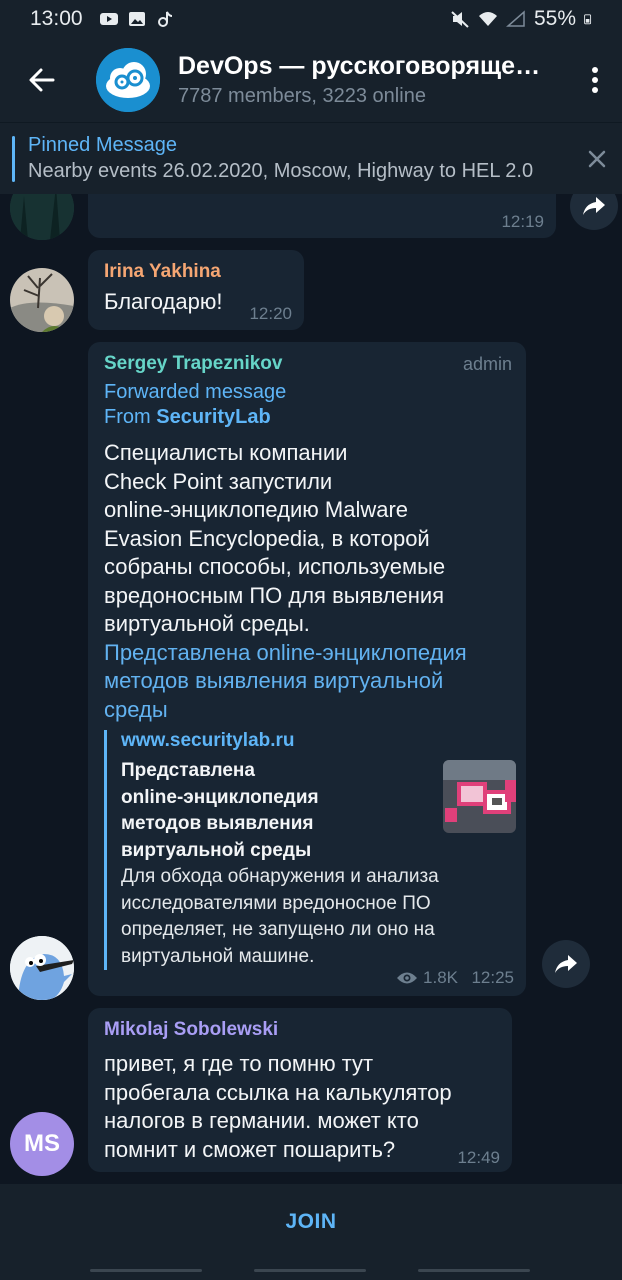 The width and height of the screenshot is (622, 1280). What do you see at coordinates (364, 66) in the screenshot?
I see `chat-title: DevOps — русскоговорящее сообщество` at bounding box center [364, 66].